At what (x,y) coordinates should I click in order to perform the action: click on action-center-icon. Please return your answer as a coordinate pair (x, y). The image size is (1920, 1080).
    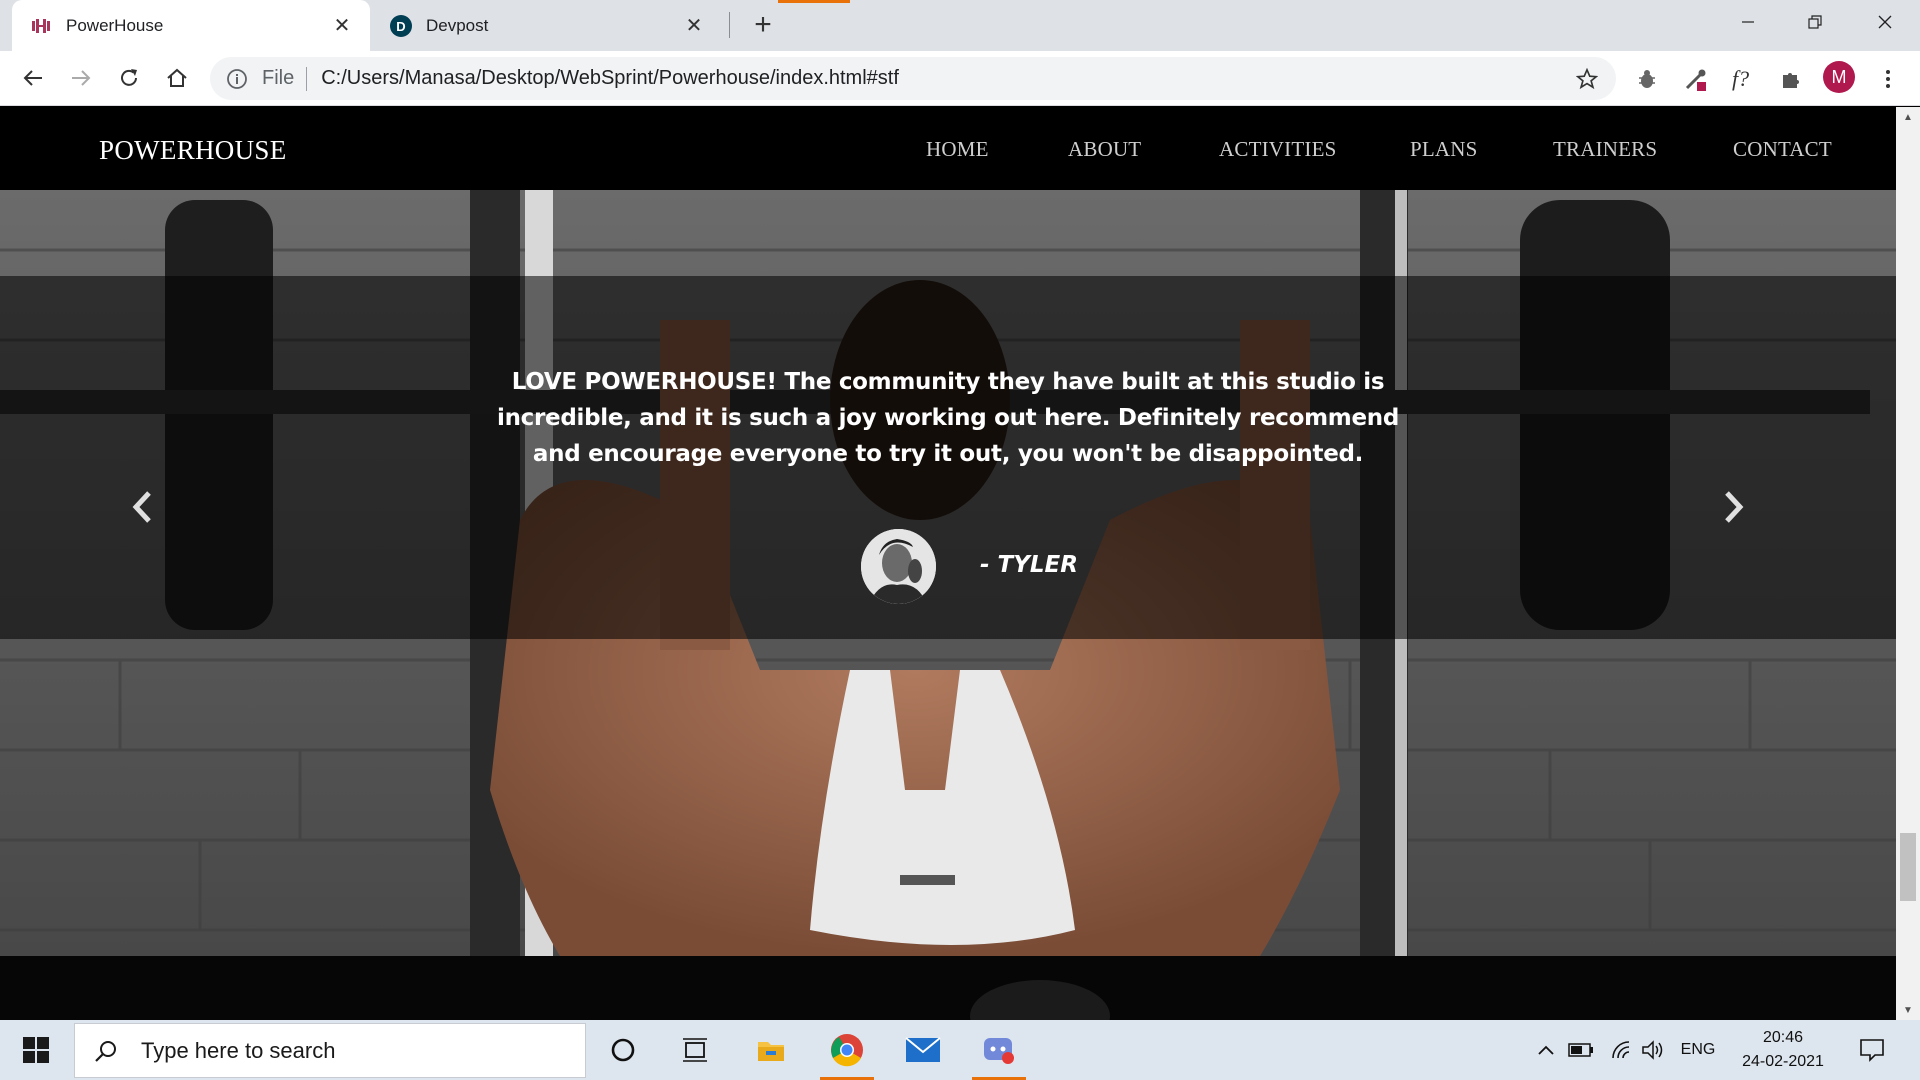
    Looking at the image, I should click on (1872, 1050).